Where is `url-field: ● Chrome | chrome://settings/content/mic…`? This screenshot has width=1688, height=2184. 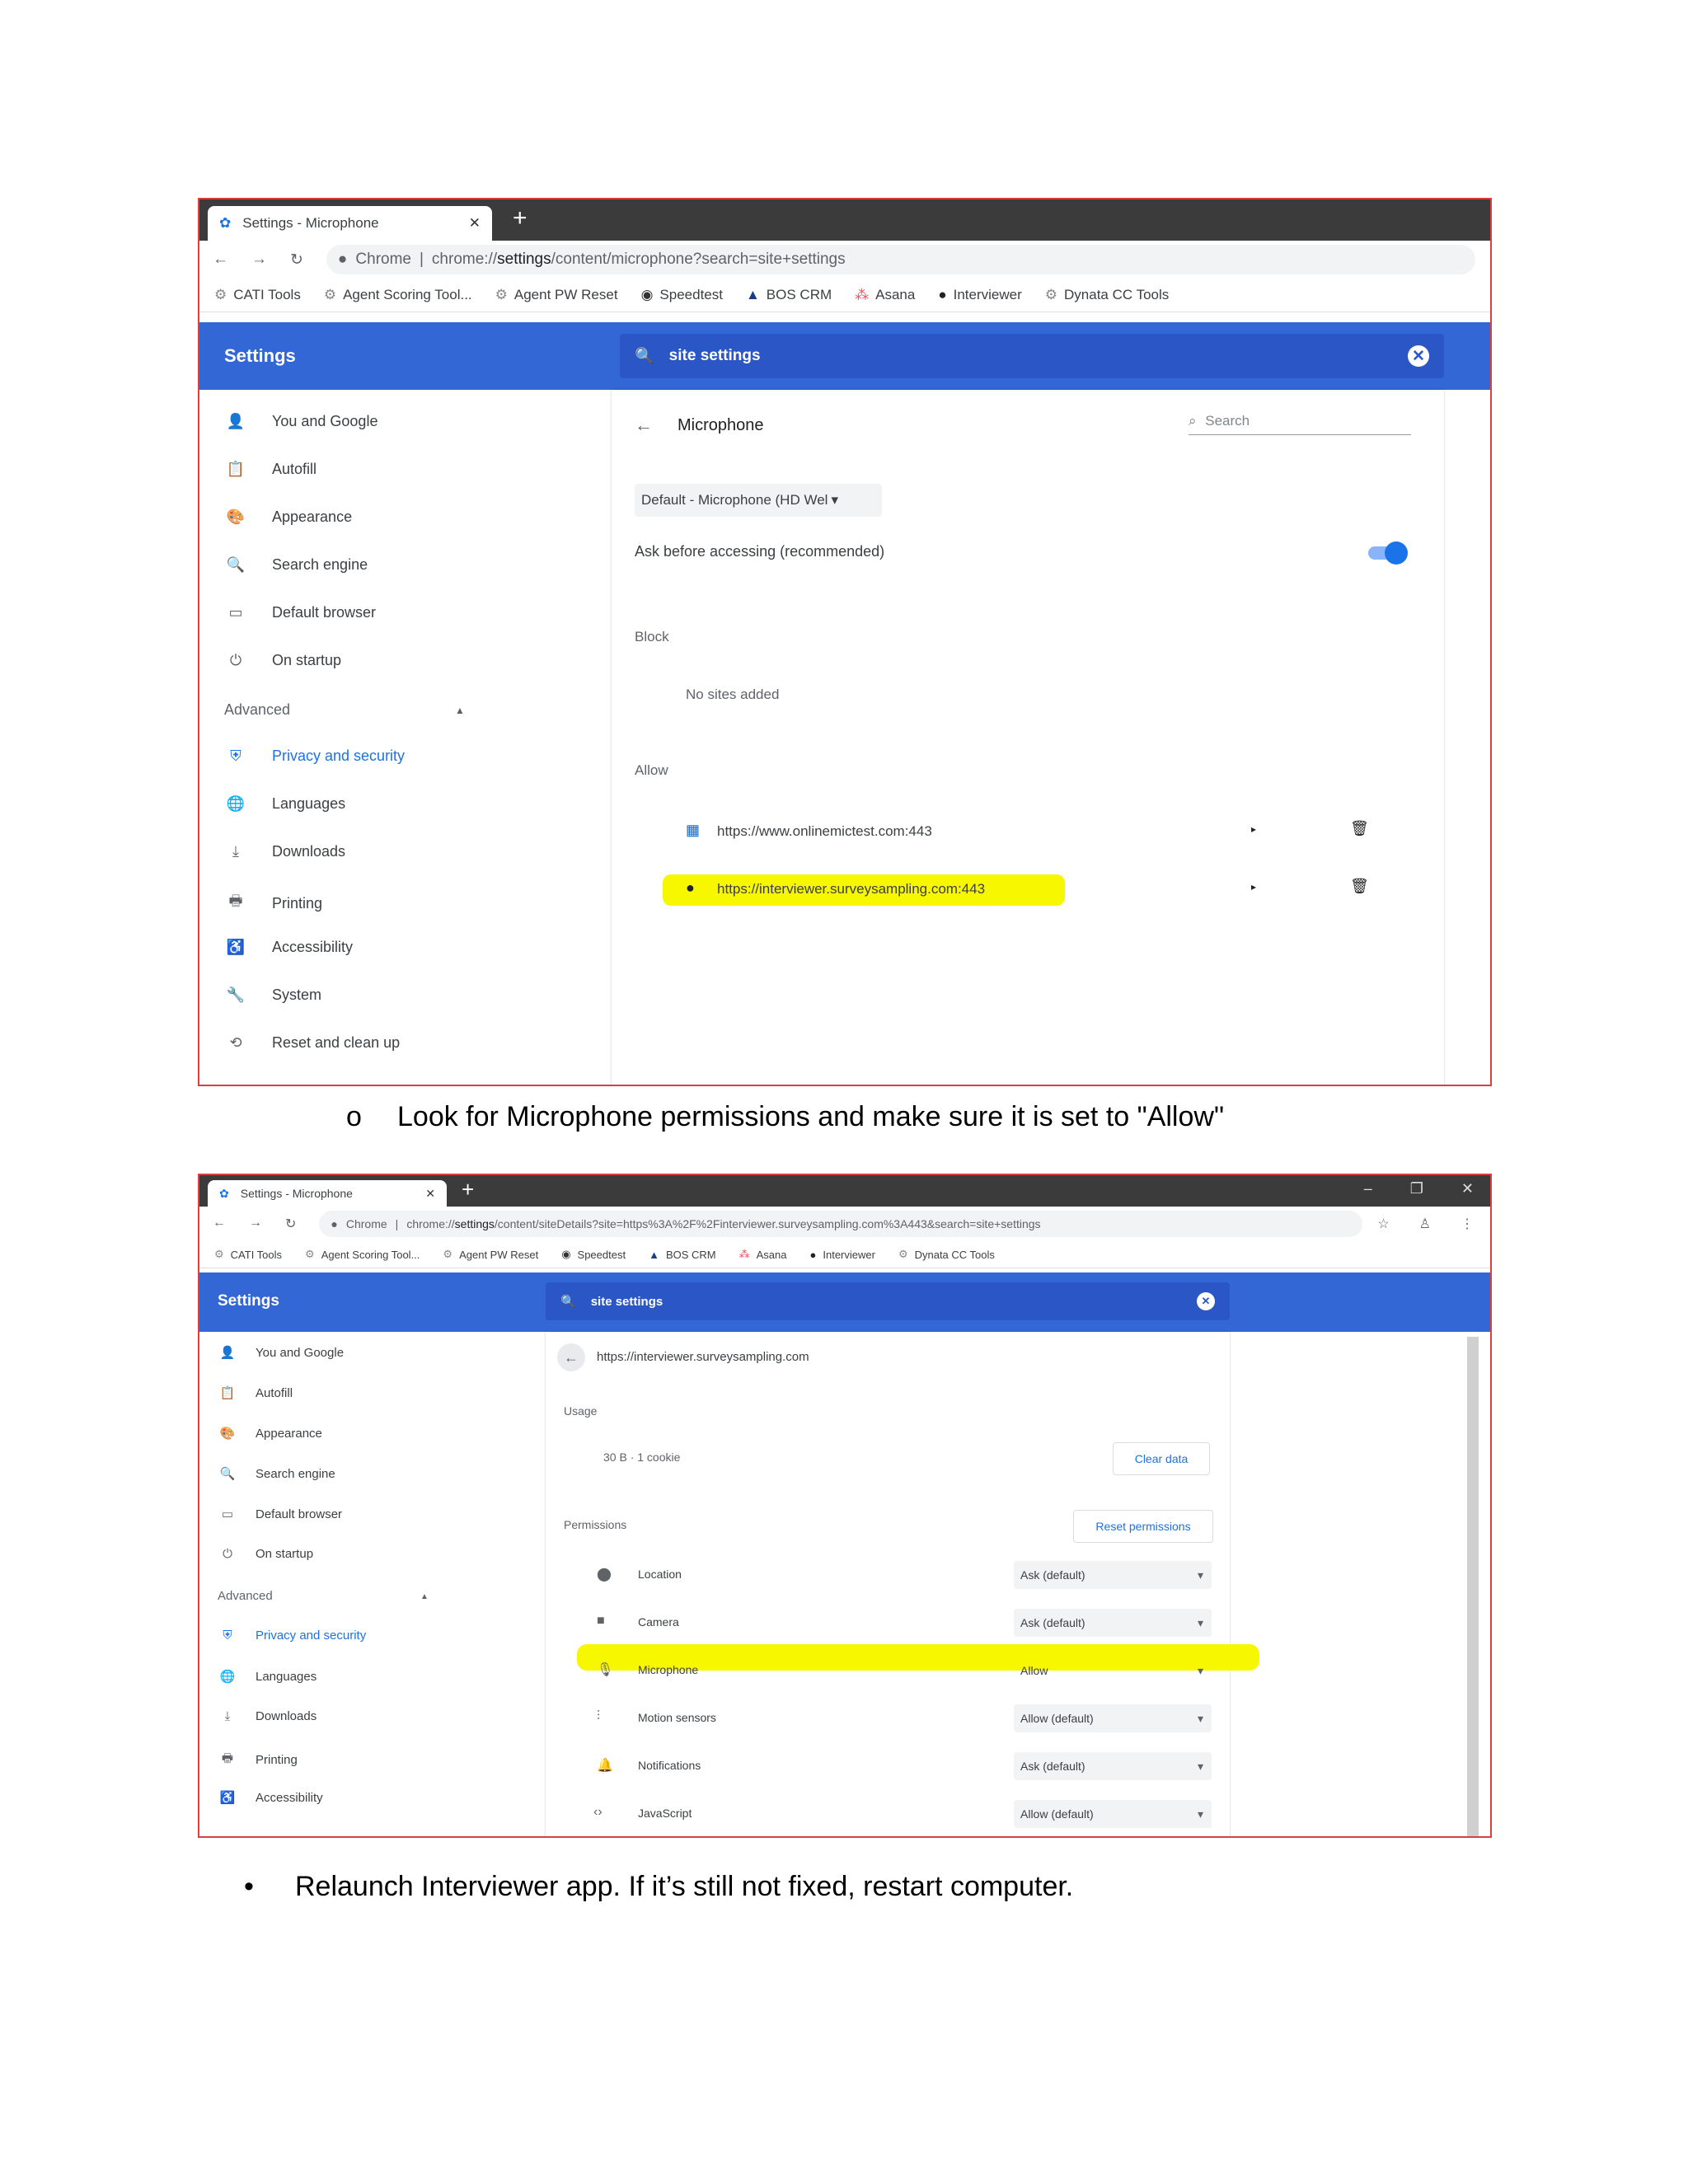 url-field: ● Chrome | chrome://settings/content/mic… is located at coordinates (900, 259).